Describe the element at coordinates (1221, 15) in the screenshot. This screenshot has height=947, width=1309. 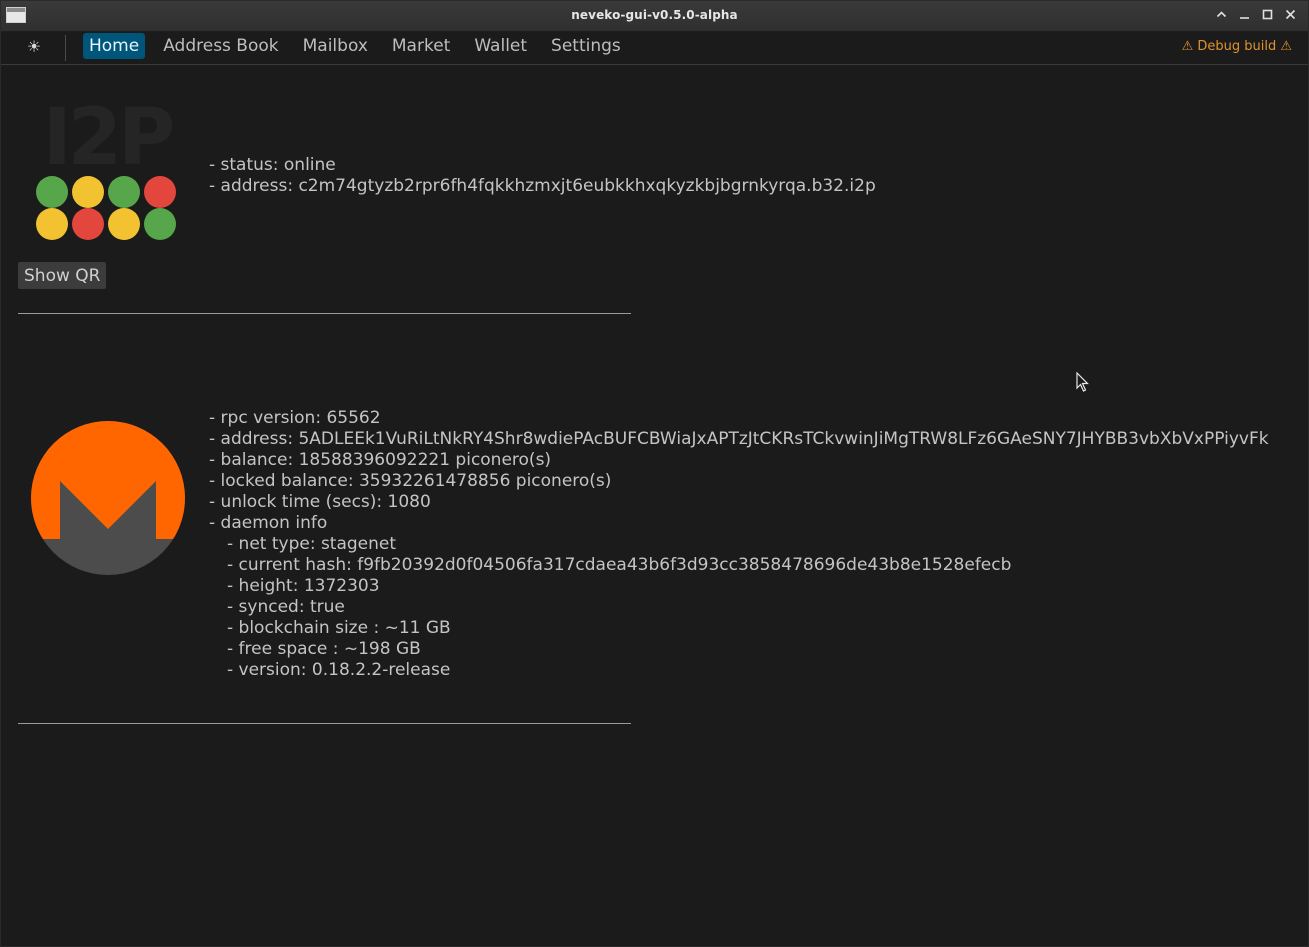
I see `chevron-up-icon` at that location.